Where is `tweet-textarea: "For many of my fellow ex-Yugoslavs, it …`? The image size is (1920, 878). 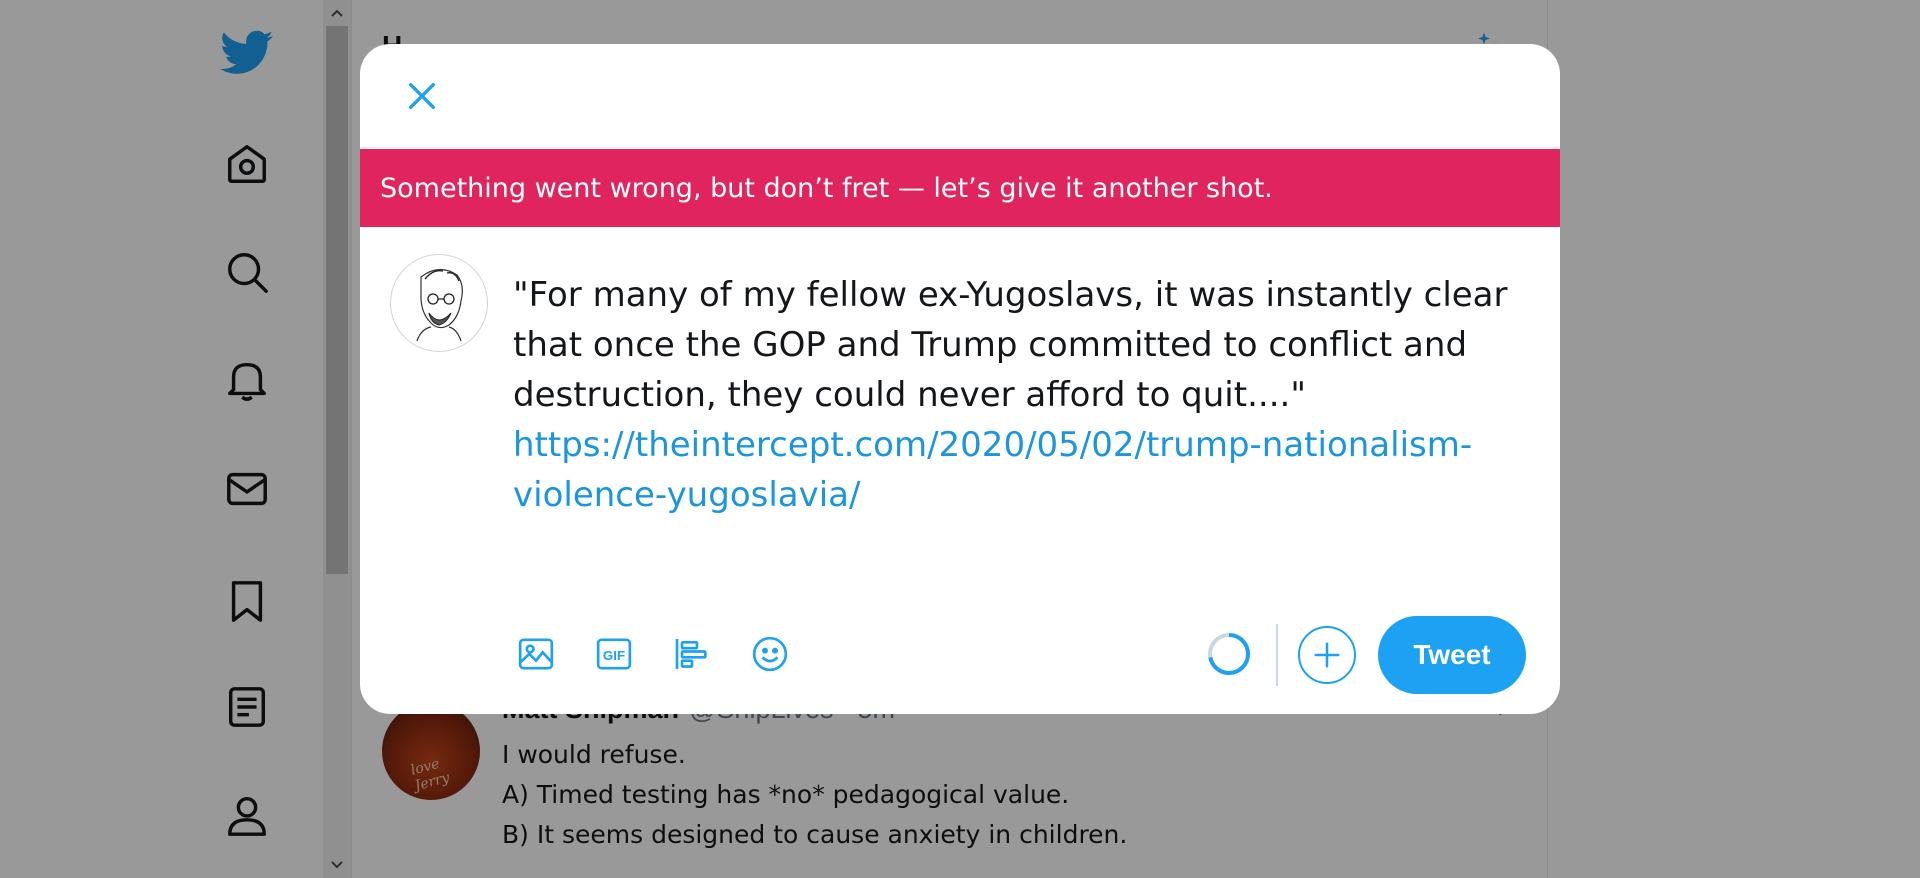
tweet-textarea: "For many of my fellow ex-Yugoslavs, it … is located at coordinates (1018, 395).